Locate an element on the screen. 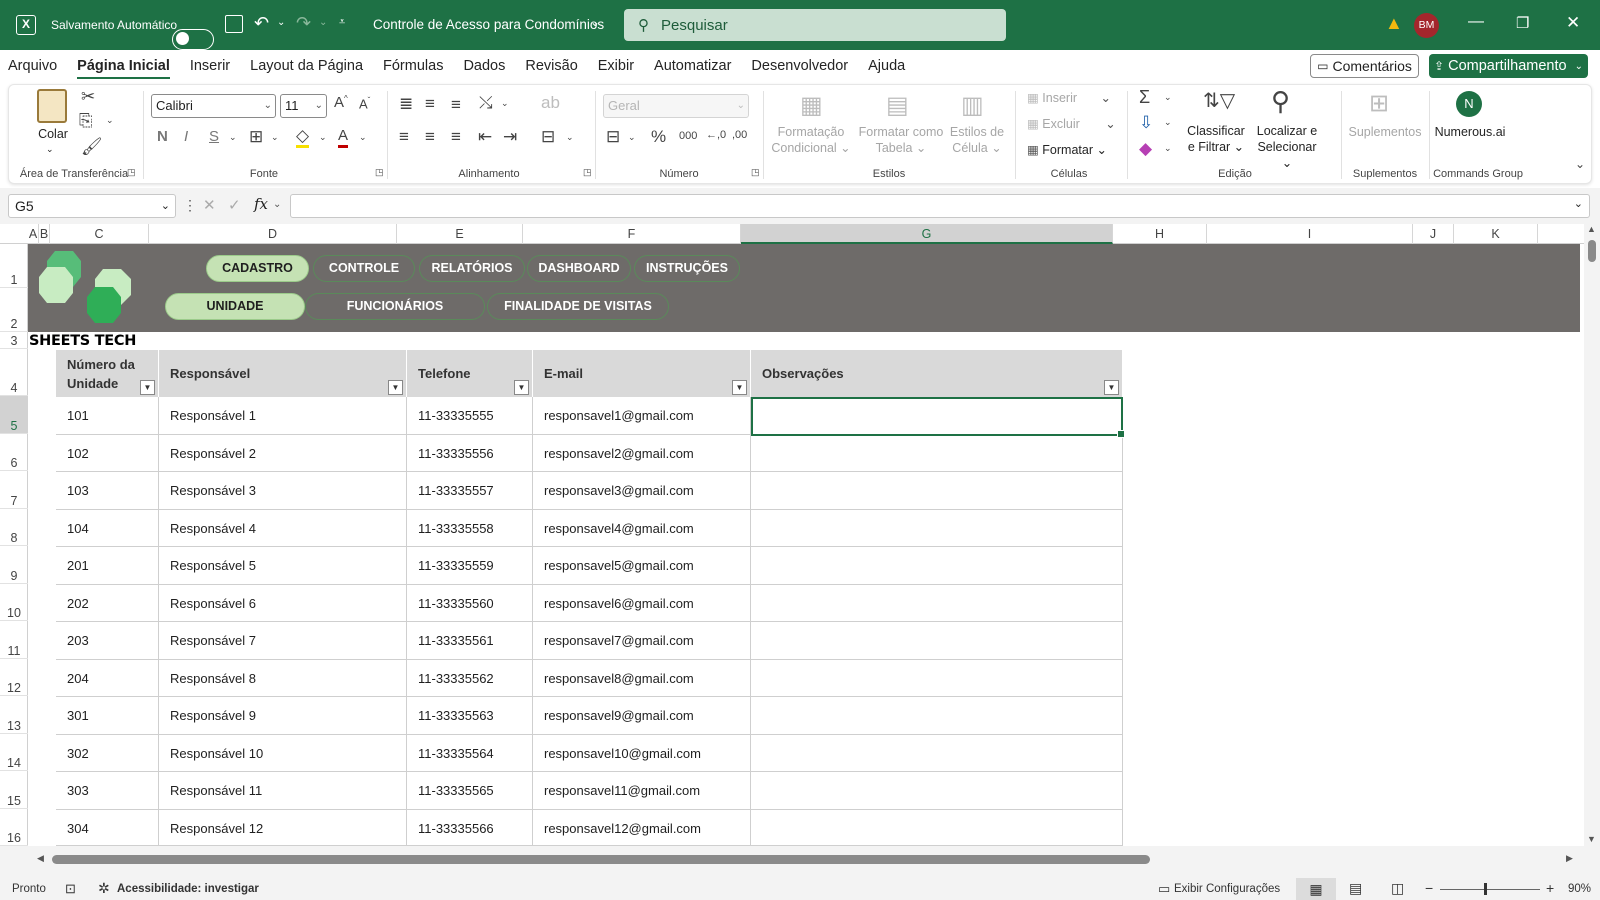 The width and height of the screenshot is (1600, 900). row-header-12: 12 is located at coordinates (14, 677).